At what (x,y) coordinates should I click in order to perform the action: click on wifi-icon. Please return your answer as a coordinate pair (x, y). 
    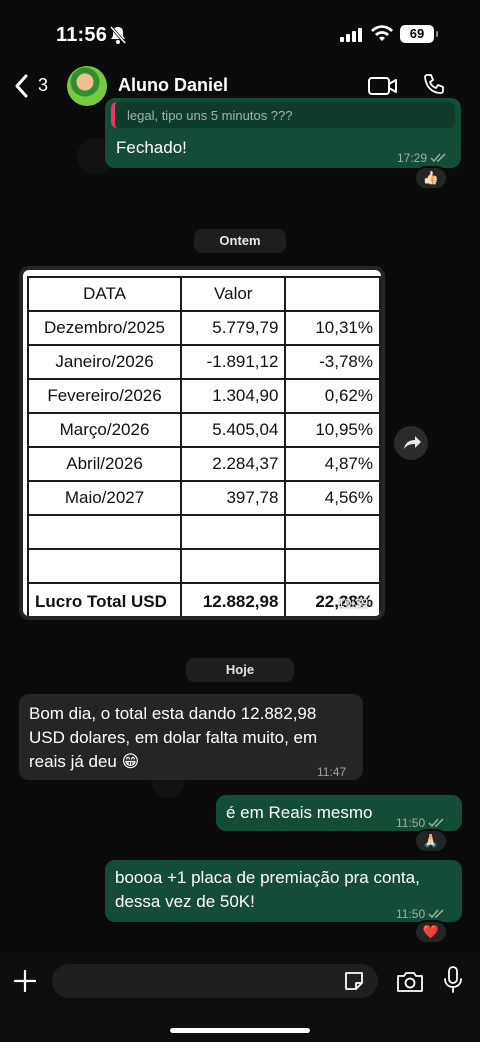
    Looking at the image, I should click on (382, 33).